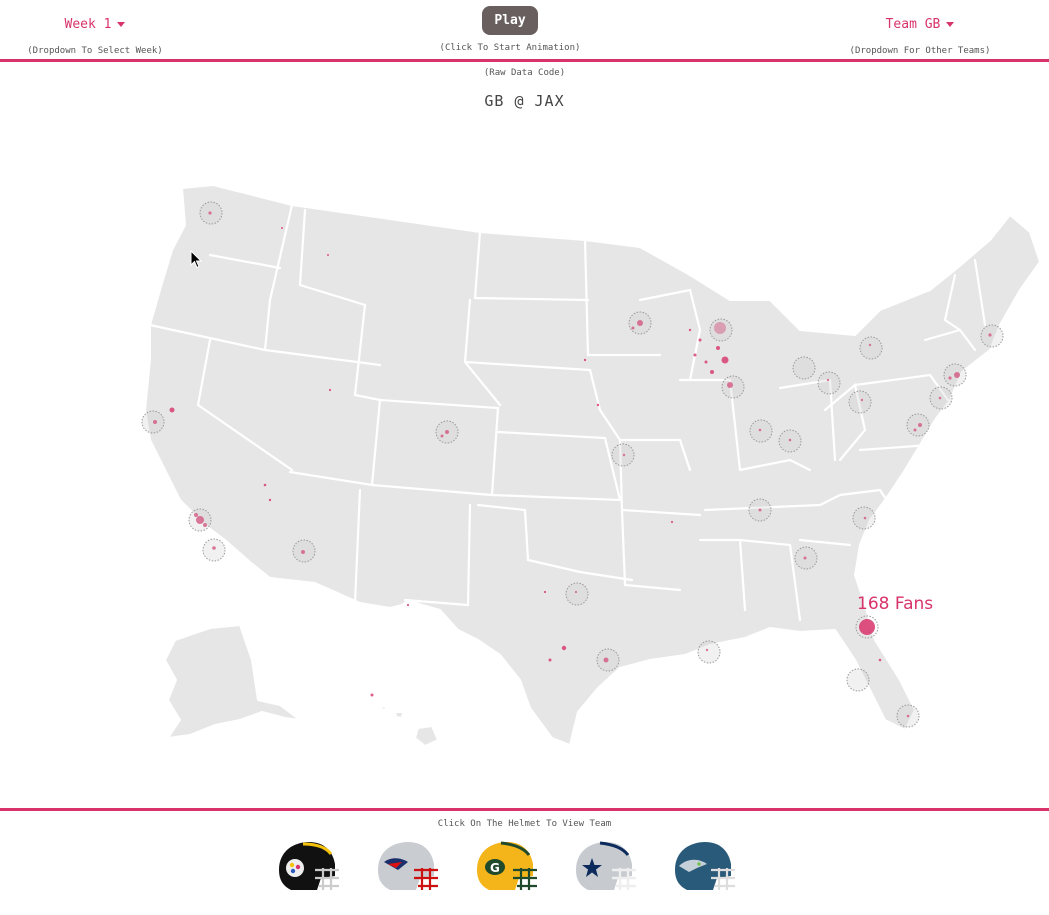 The image size is (1049, 915). I want to click on alaska-shape, so click(232, 681).